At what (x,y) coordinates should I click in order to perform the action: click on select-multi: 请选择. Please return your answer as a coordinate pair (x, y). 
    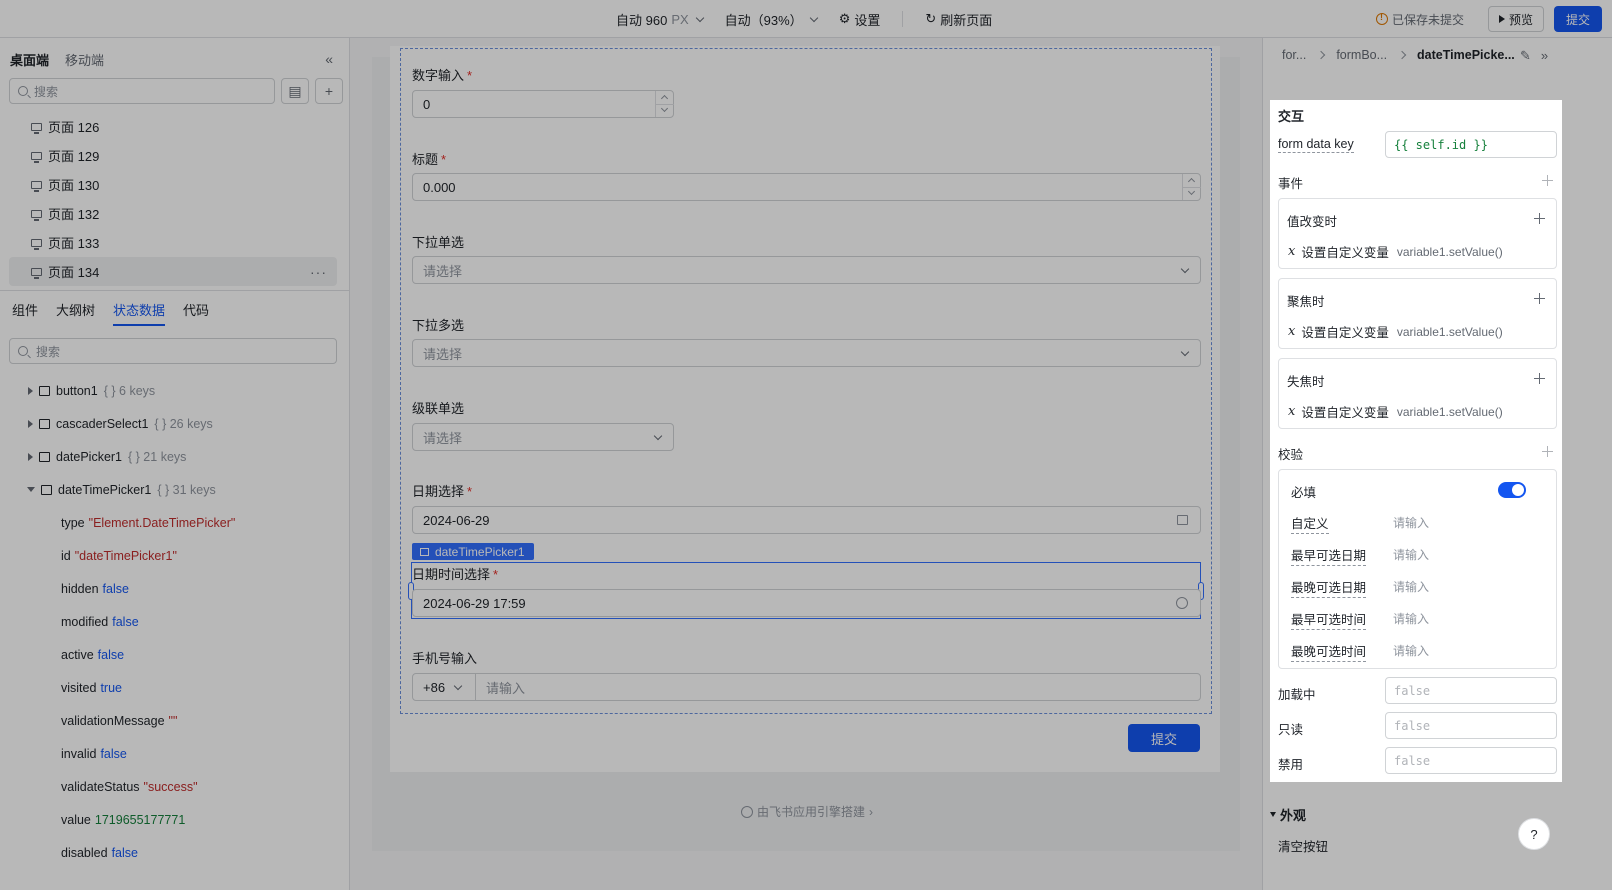
    Looking at the image, I should click on (806, 353).